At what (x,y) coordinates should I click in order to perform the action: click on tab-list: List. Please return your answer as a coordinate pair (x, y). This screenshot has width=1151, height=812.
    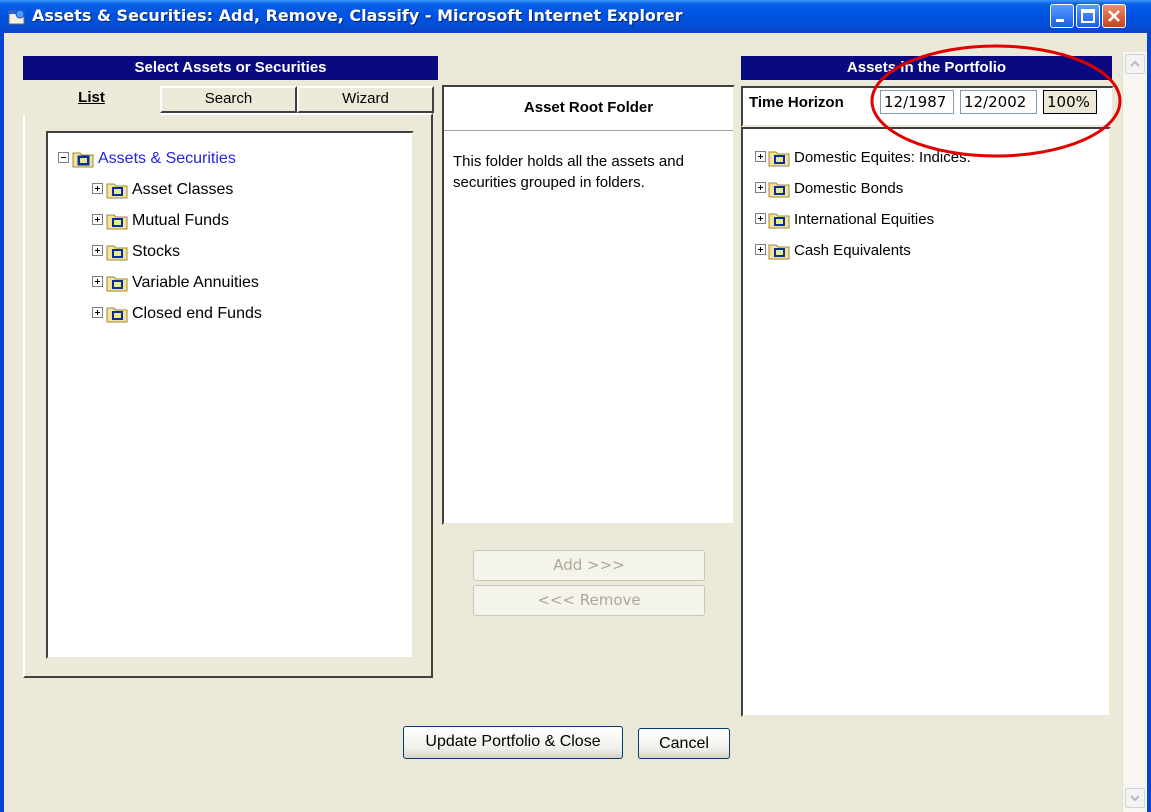
    Looking at the image, I should click on (91, 100).